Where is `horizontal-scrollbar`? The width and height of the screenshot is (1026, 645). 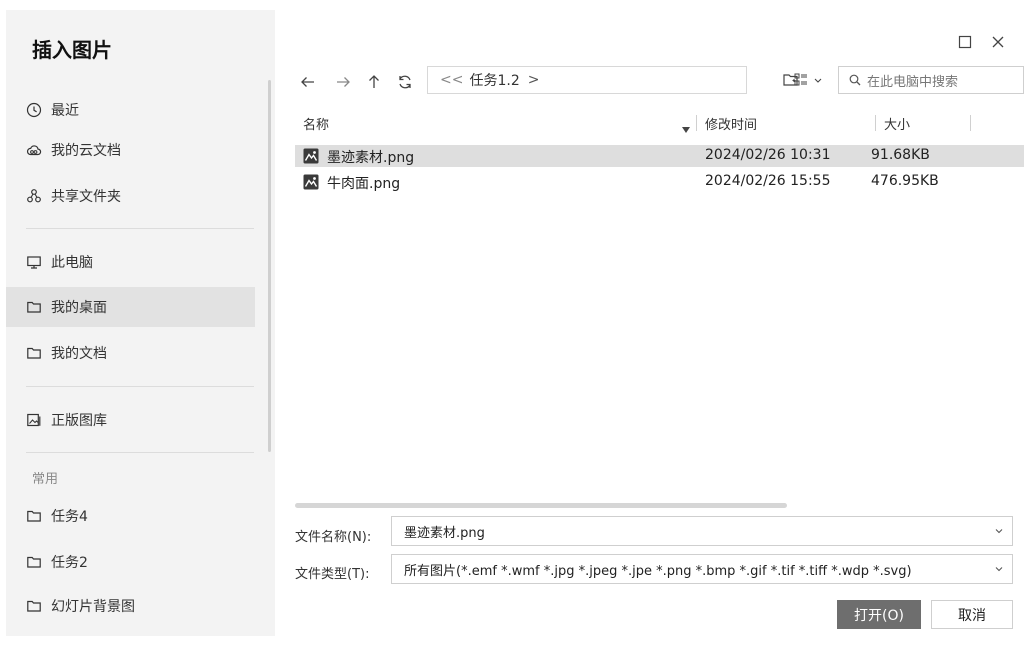
horizontal-scrollbar is located at coordinates (541, 505).